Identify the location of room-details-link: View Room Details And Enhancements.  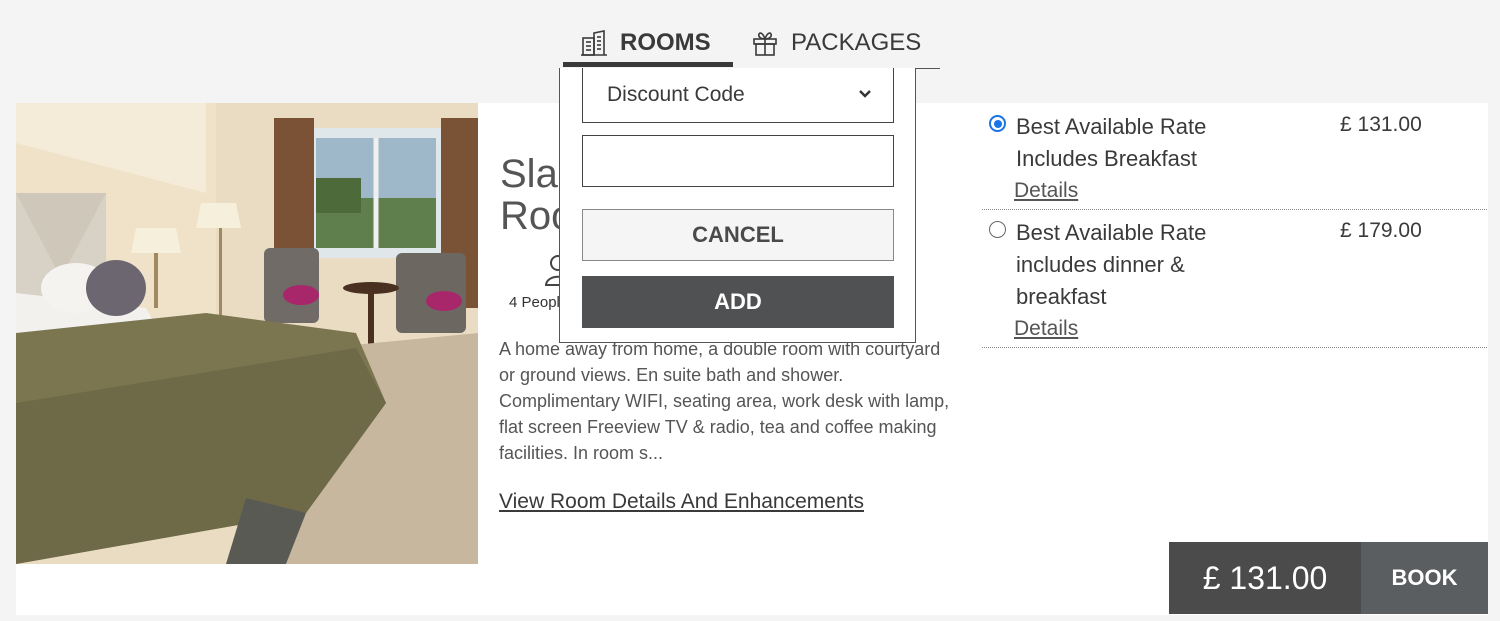
(681, 502).